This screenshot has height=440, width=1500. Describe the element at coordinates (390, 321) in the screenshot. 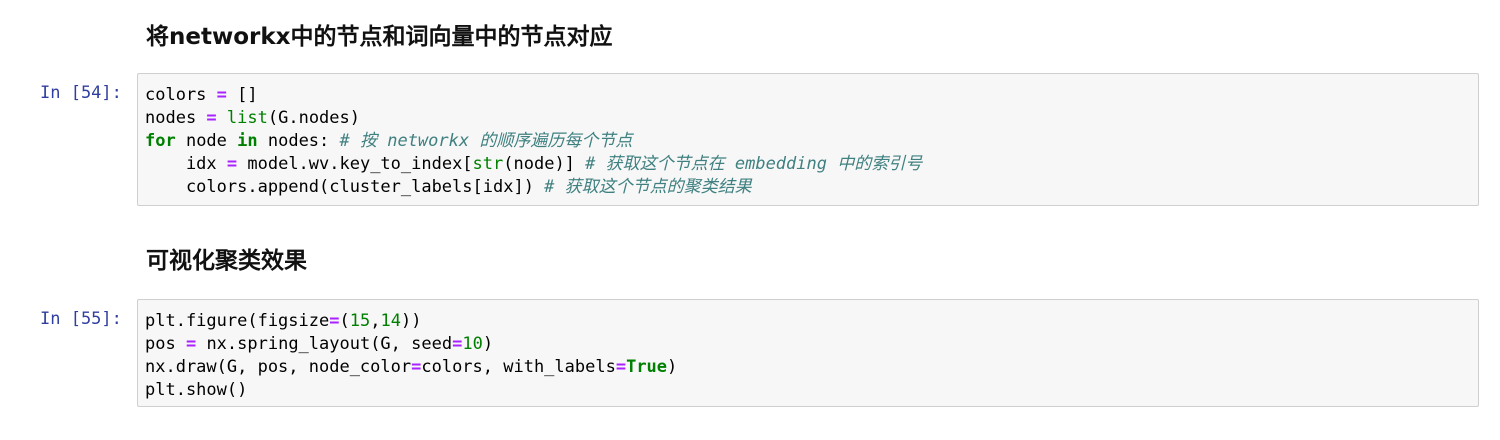

I see `code-token: 14` at that location.